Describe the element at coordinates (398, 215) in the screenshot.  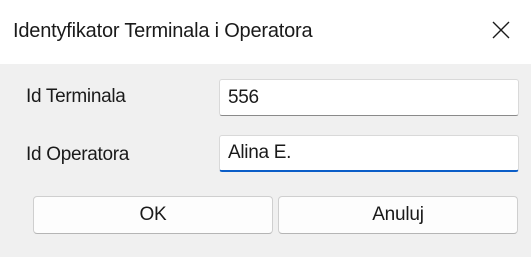
I see `cancel-button: Anuluj` at that location.